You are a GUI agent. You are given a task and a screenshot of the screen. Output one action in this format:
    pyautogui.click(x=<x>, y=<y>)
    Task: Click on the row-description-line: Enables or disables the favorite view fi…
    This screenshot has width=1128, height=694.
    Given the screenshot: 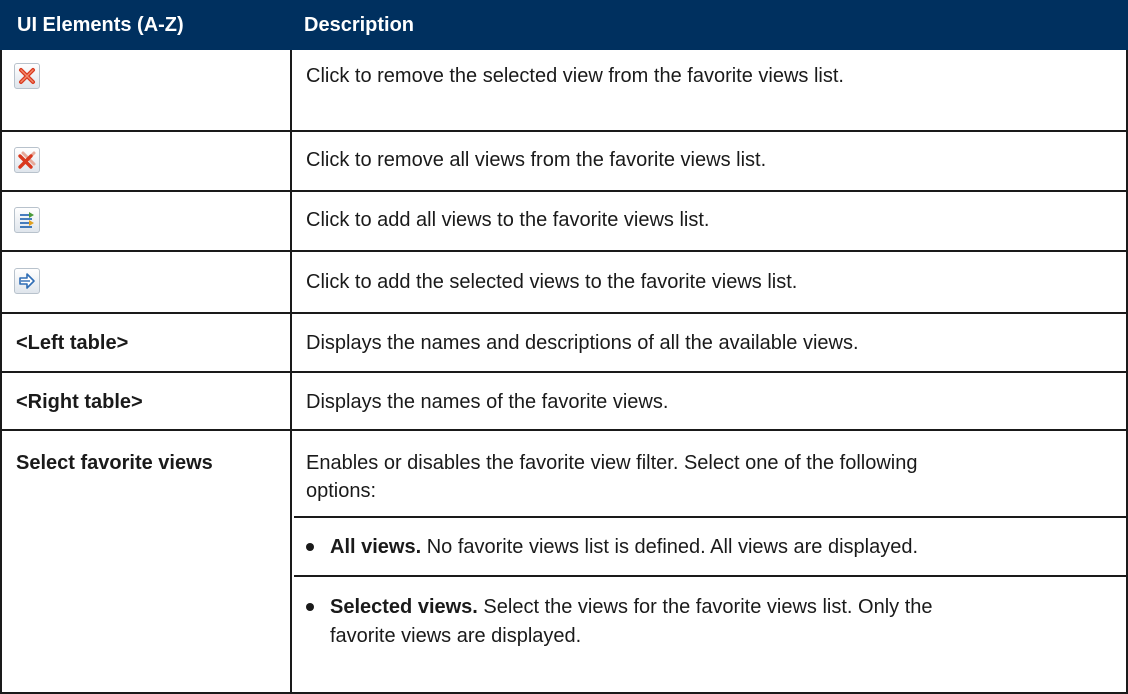 What is the action you would take?
    pyautogui.click(x=612, y=463)
    